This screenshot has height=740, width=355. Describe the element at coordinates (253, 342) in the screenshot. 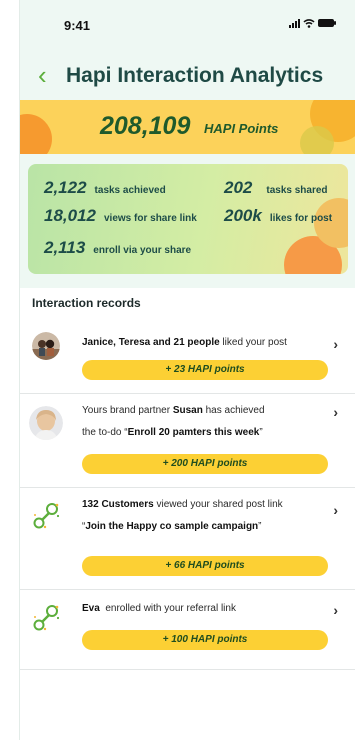

I see `record-action: liked your post` at that location.